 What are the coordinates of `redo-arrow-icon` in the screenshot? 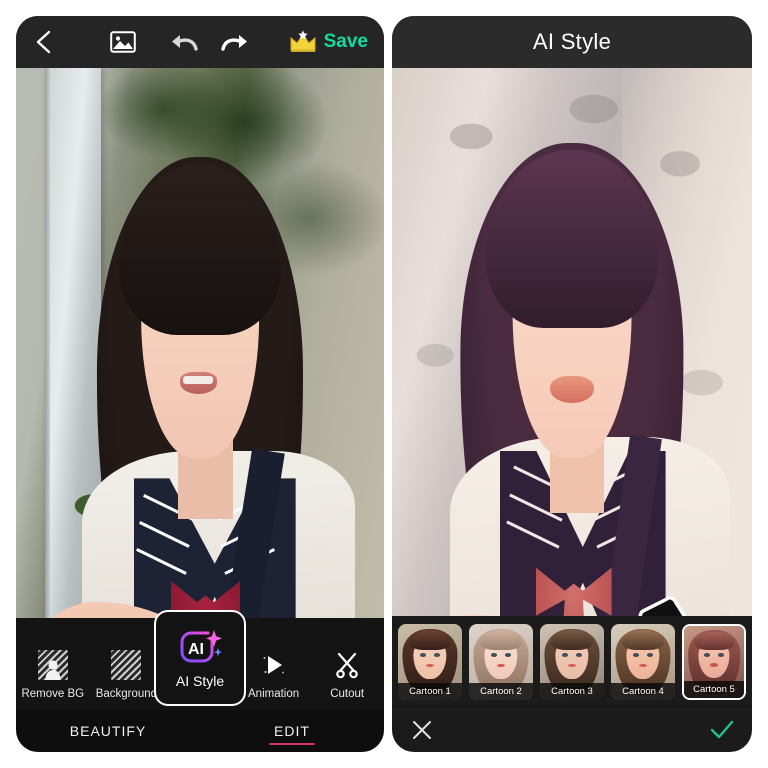 It's located at (234, 43).